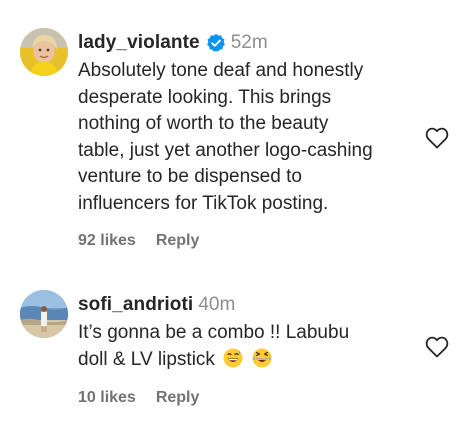  Describe the element at coordinates (135, 305) in the screenshot. I see `username: sofi_andrioti` at that location.